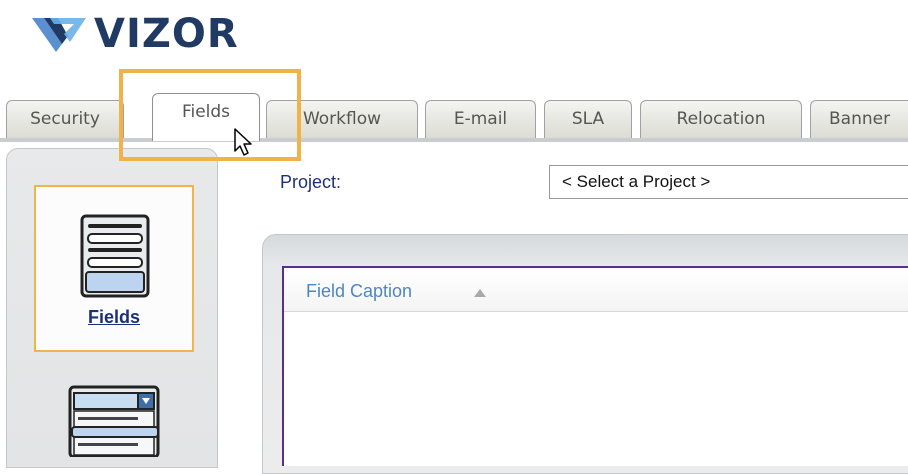 This screenshot has height=474, width=908. Describe the element at coordinates (115, 256) in the screenshot. I see `fields-form-icon` at that location.